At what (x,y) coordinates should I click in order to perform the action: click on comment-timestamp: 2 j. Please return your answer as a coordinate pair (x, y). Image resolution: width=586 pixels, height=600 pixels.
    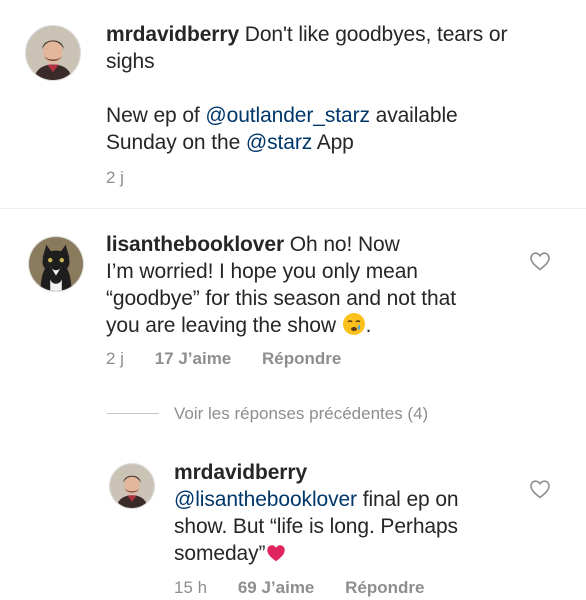
    Looking at the image, I should click on (115, 358).